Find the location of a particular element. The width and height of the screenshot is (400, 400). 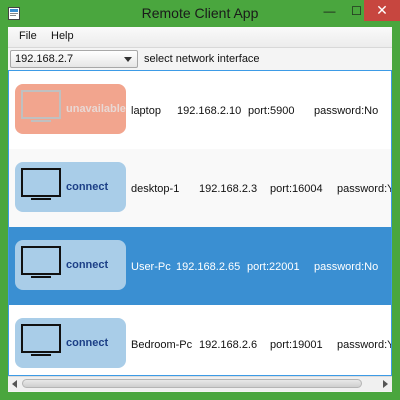

client-ip: 192.168.2.10 is located at coordinates (209, 111).